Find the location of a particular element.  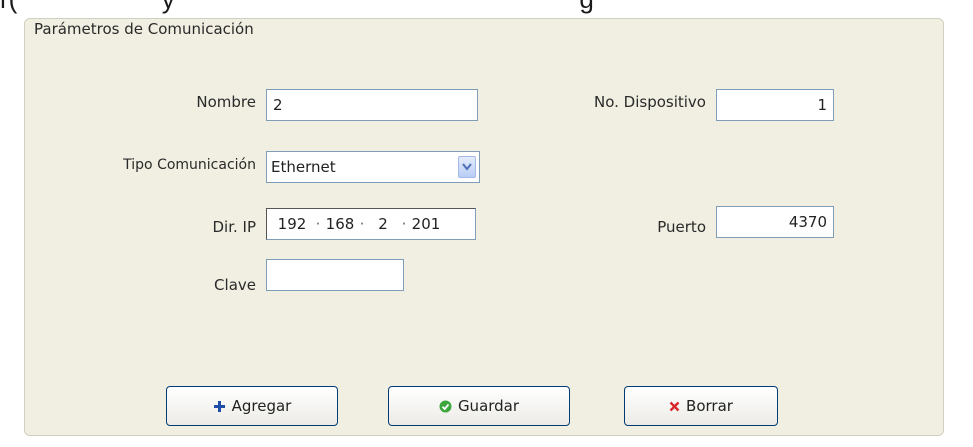

ip-octet-2: 168 is located at coordinates (340, 224).